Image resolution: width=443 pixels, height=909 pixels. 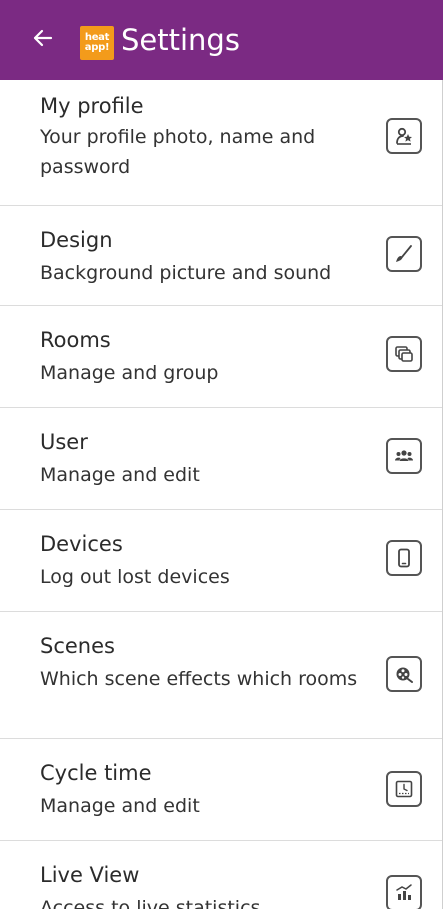 I want to click on arrow-left-icon, so click(x=43, y=40).